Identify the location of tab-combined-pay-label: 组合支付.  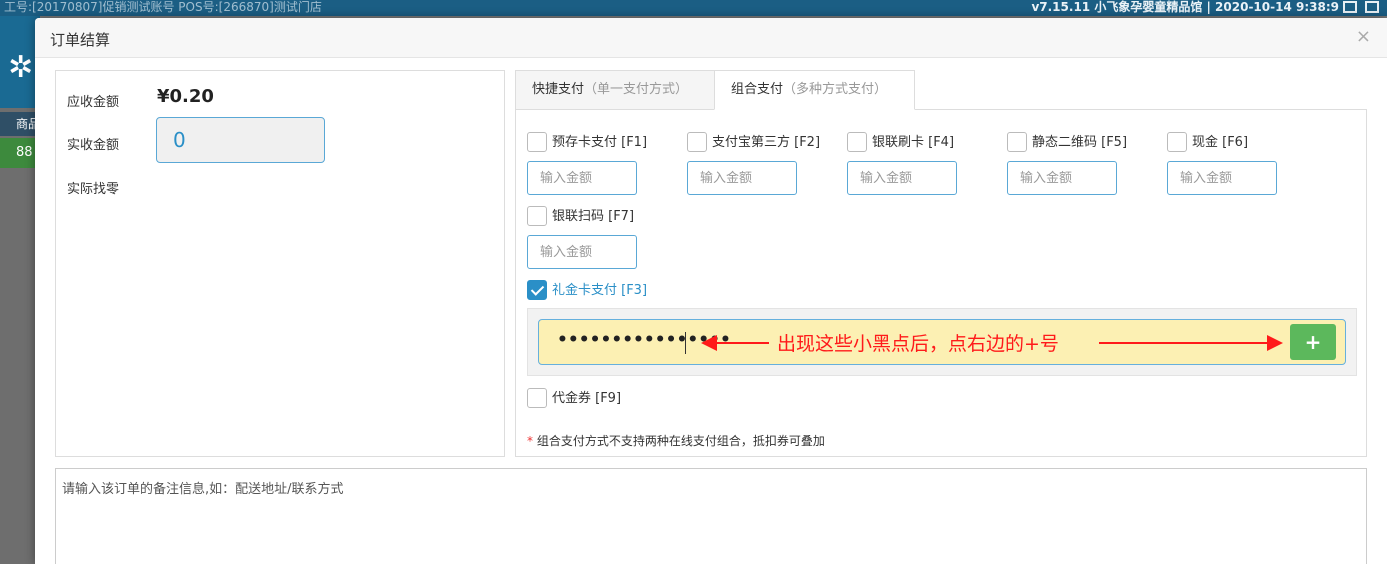
(757, 89).